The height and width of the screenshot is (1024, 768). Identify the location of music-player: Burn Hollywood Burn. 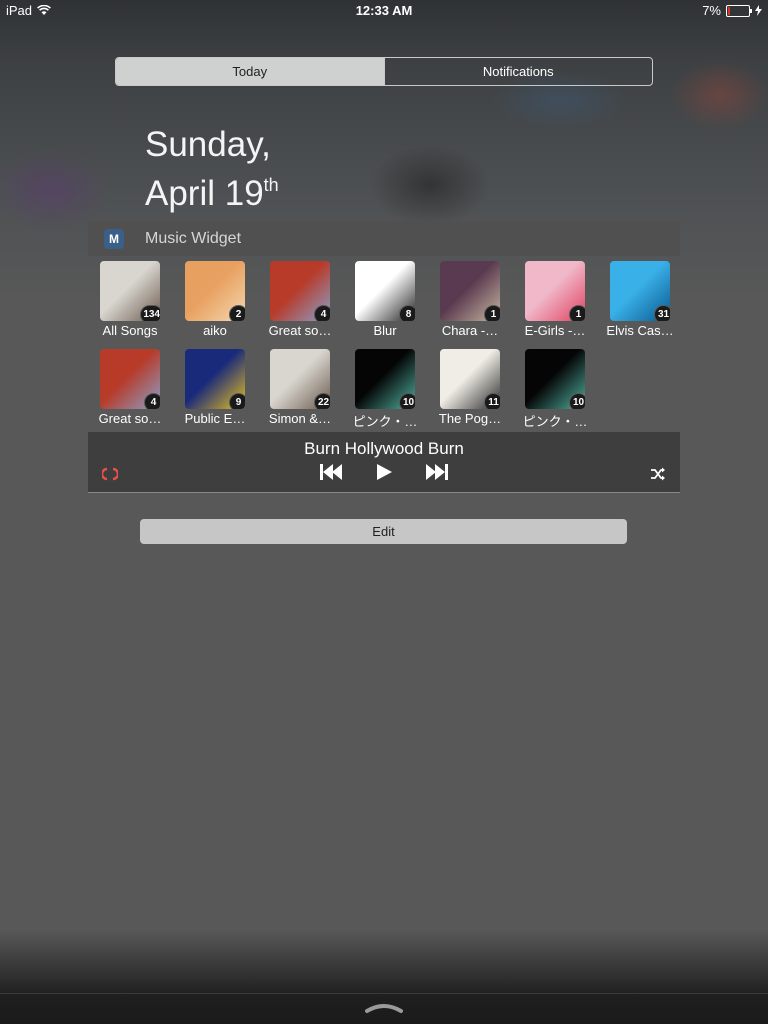
(384, 462).